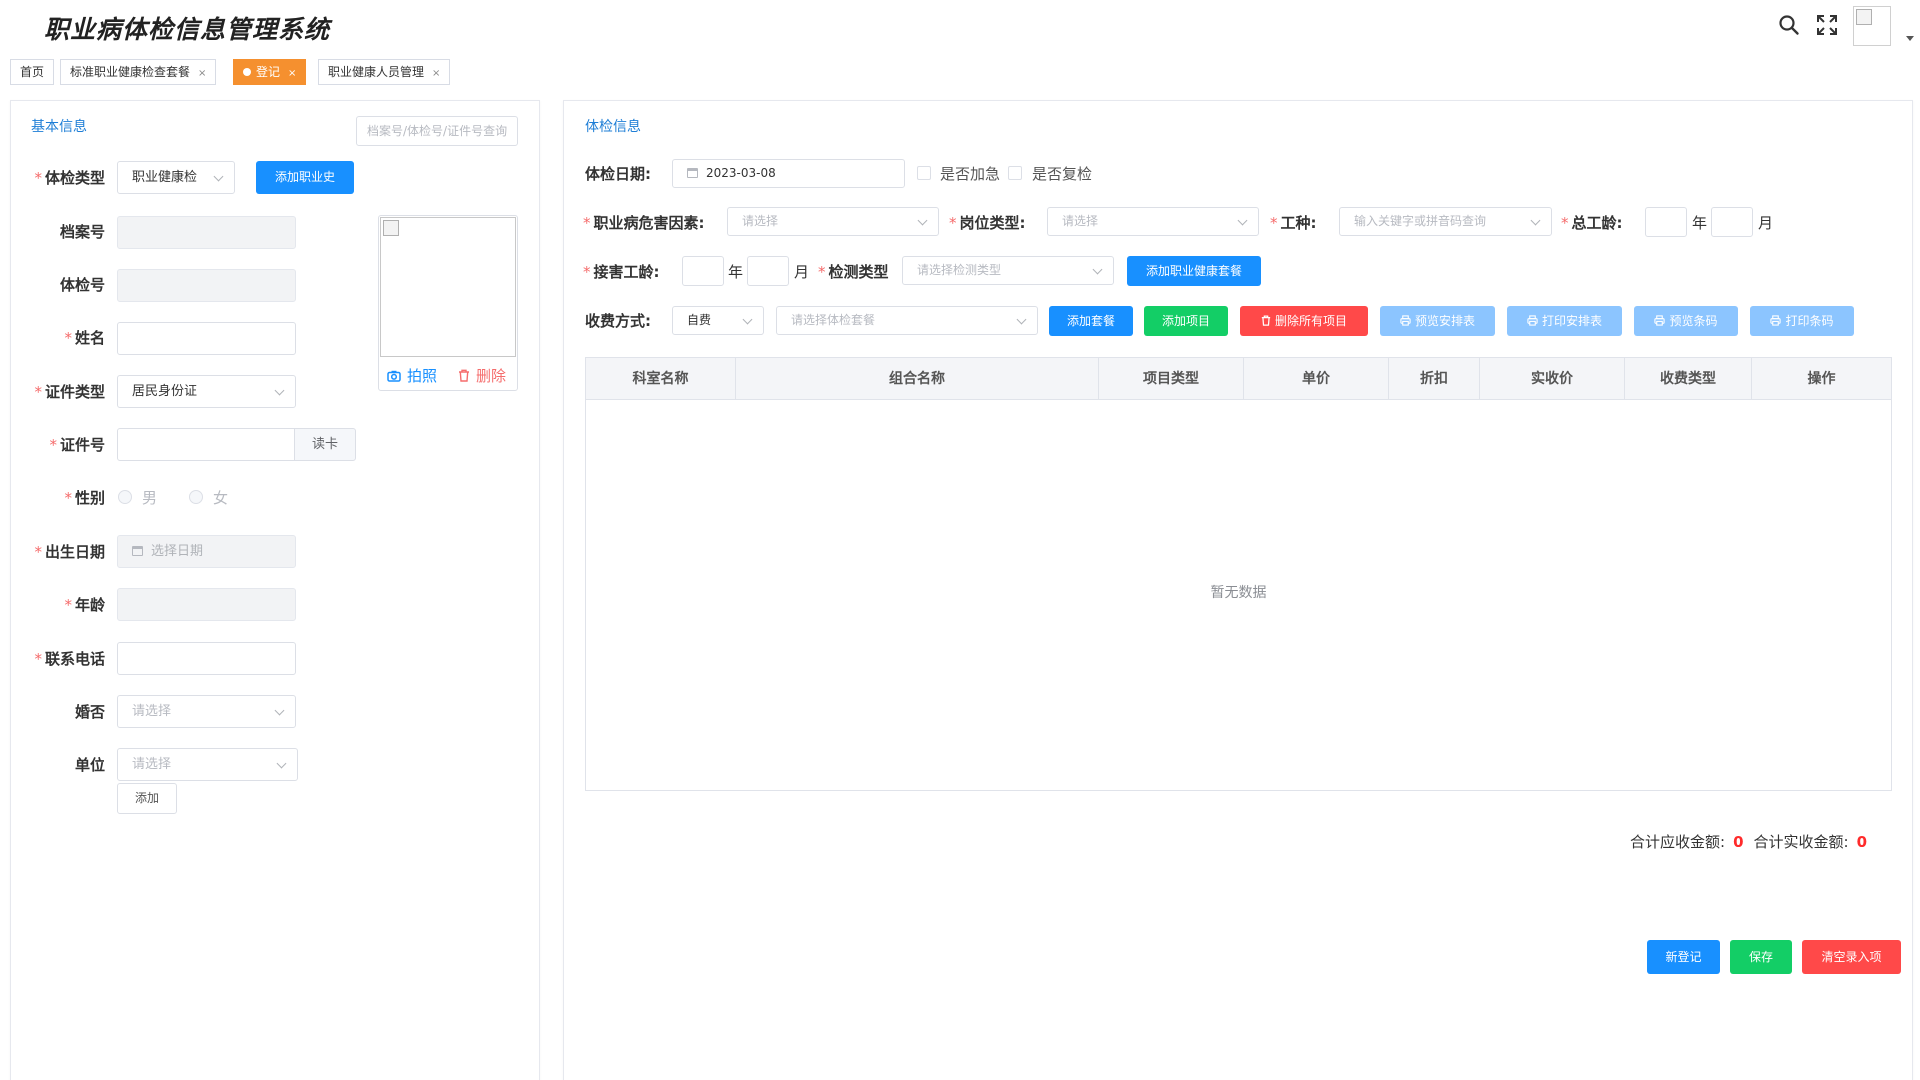 The width and height of the screenshot is (1920, 1080). What do you see at coordinates (1688, 379) in the screenshot?
I see `col-charge-type: 收费类型` at bounding box center [1688, 379].